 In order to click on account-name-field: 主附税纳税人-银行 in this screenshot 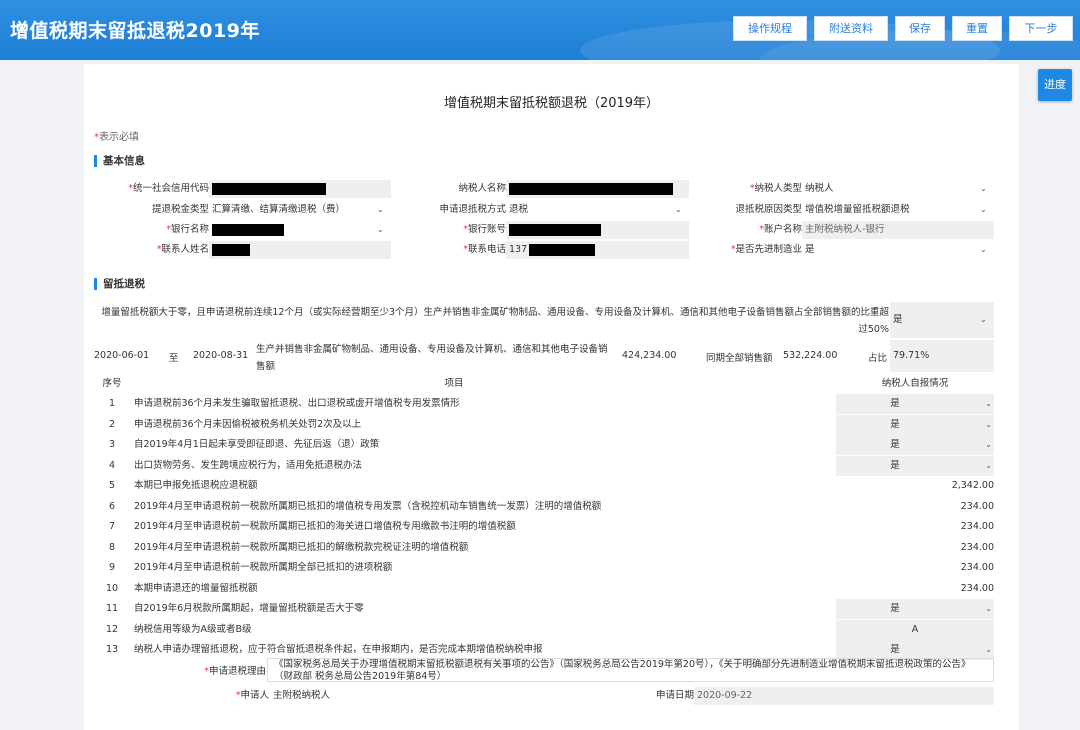, I will do `click(898, 230)`.